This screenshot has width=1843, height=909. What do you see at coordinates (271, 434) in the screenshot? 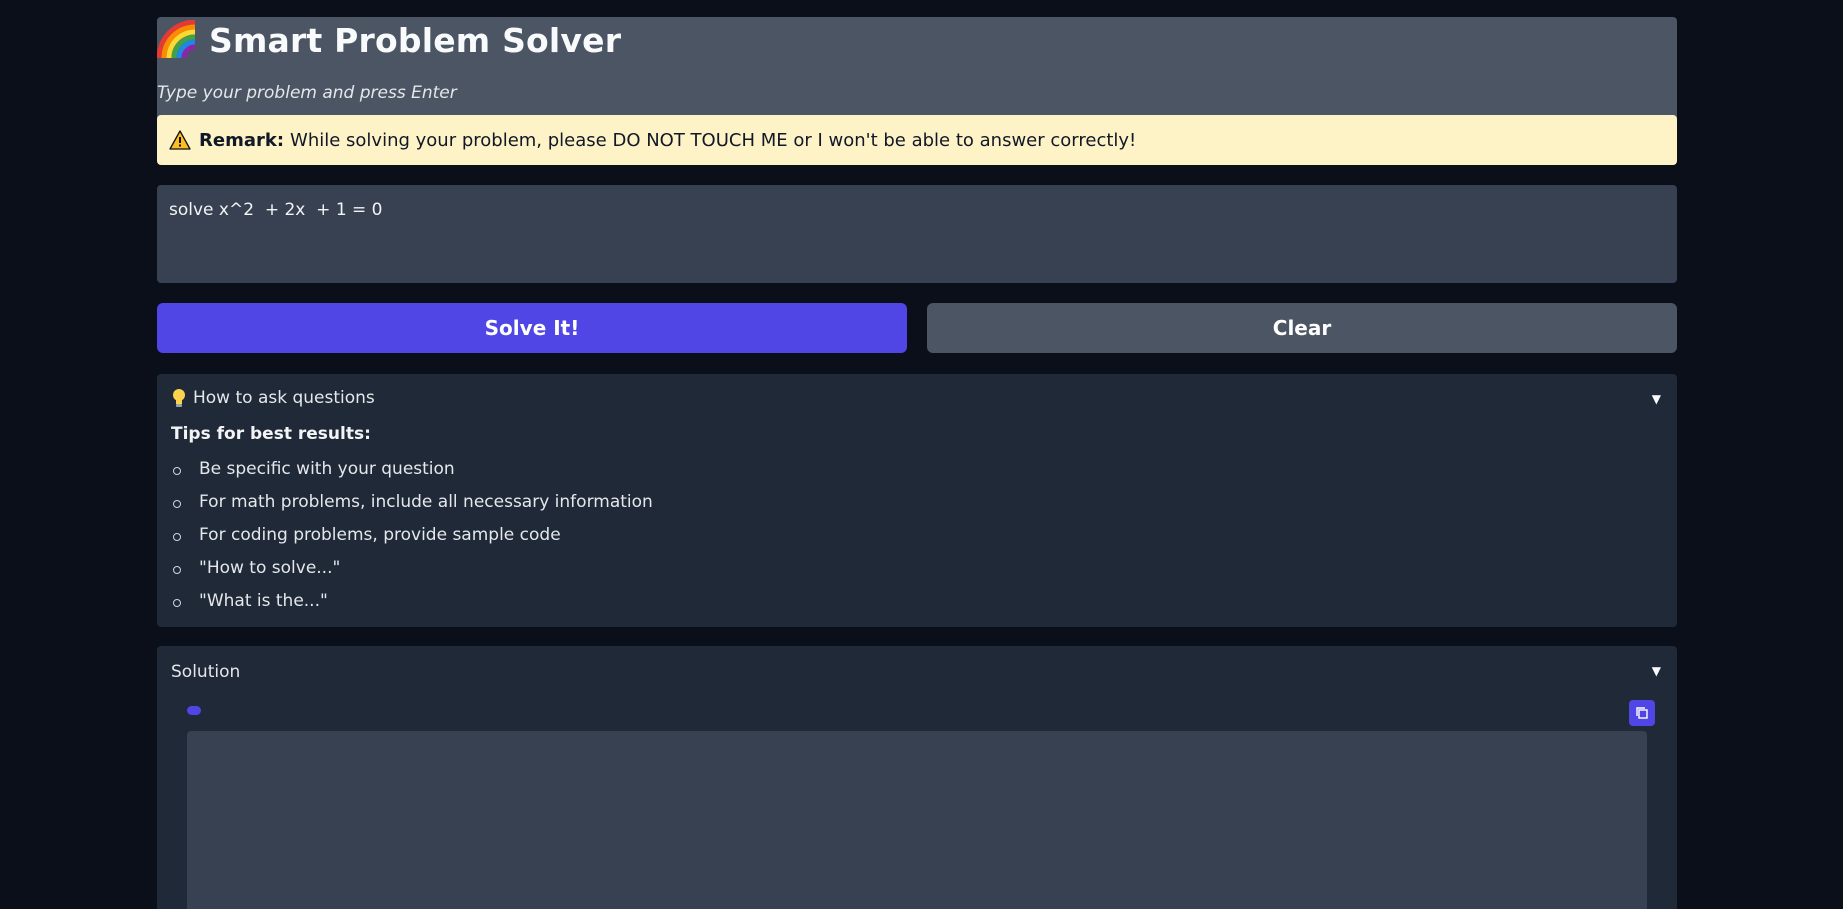
I see `tips-title: Tips for best results:` at bounding box center [271, 434].